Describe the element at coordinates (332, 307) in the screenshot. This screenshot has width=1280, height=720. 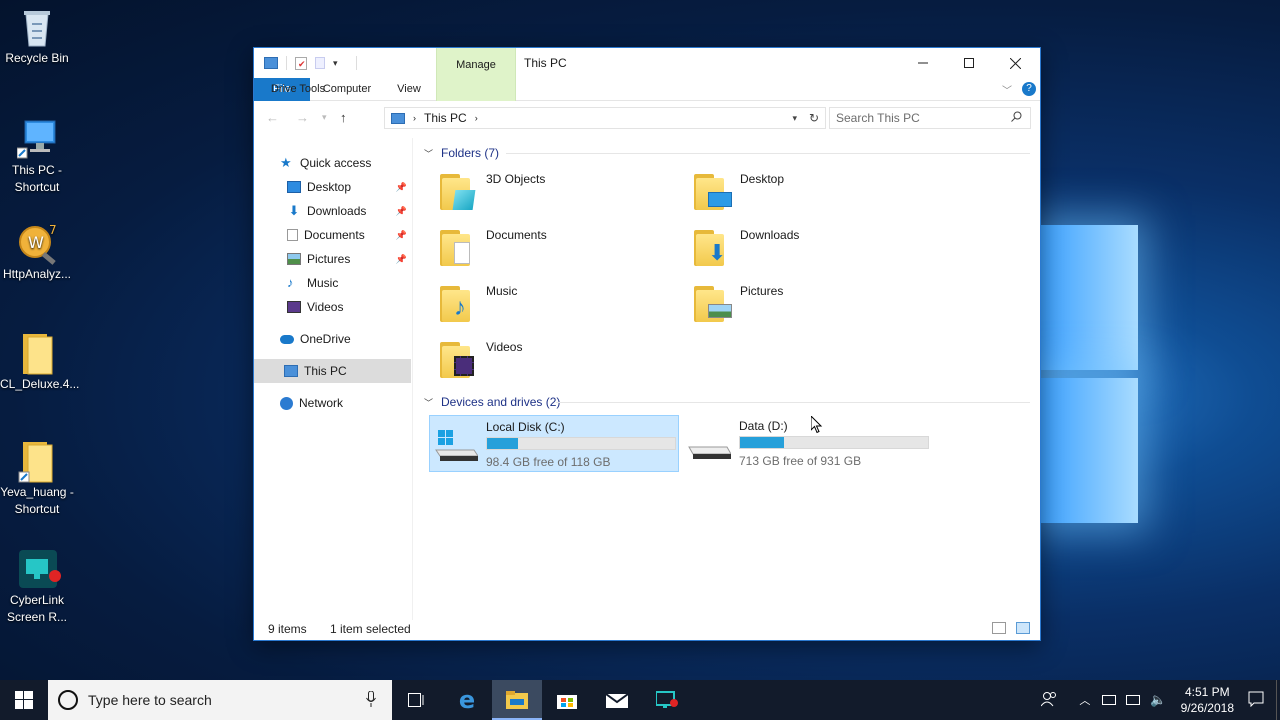
I see `nav-videos: Videos` at that location.